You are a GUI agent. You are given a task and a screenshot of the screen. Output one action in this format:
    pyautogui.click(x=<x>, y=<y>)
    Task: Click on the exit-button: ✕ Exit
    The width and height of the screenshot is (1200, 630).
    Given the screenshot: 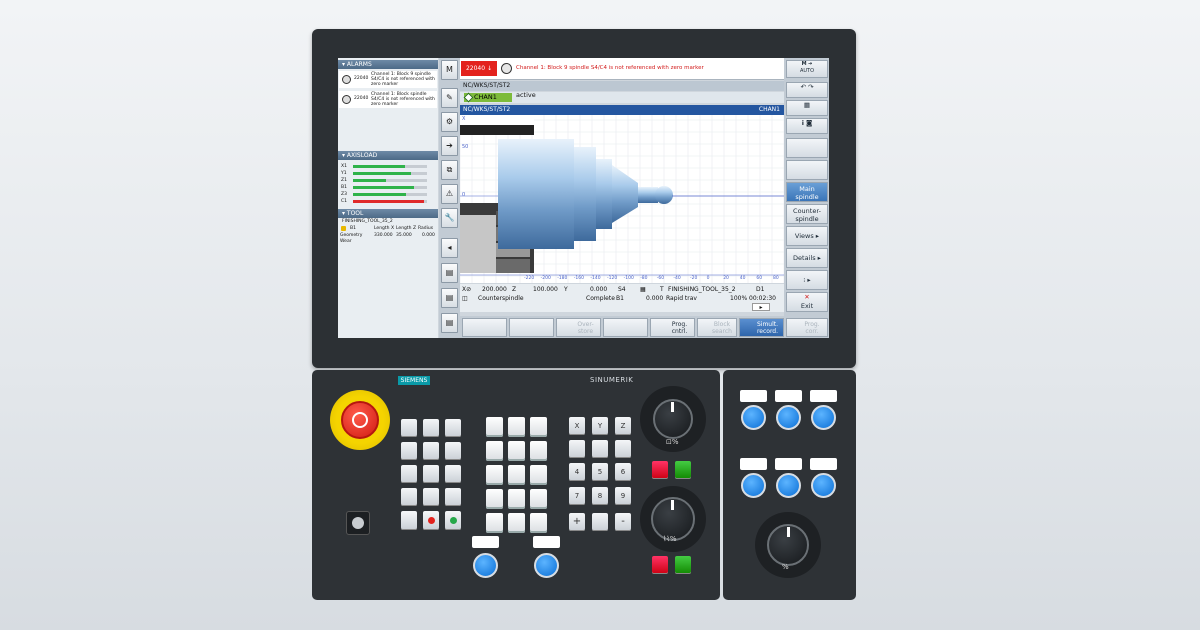 What is the action you would take?
    pyautogui.click(x=807, y=302)
    